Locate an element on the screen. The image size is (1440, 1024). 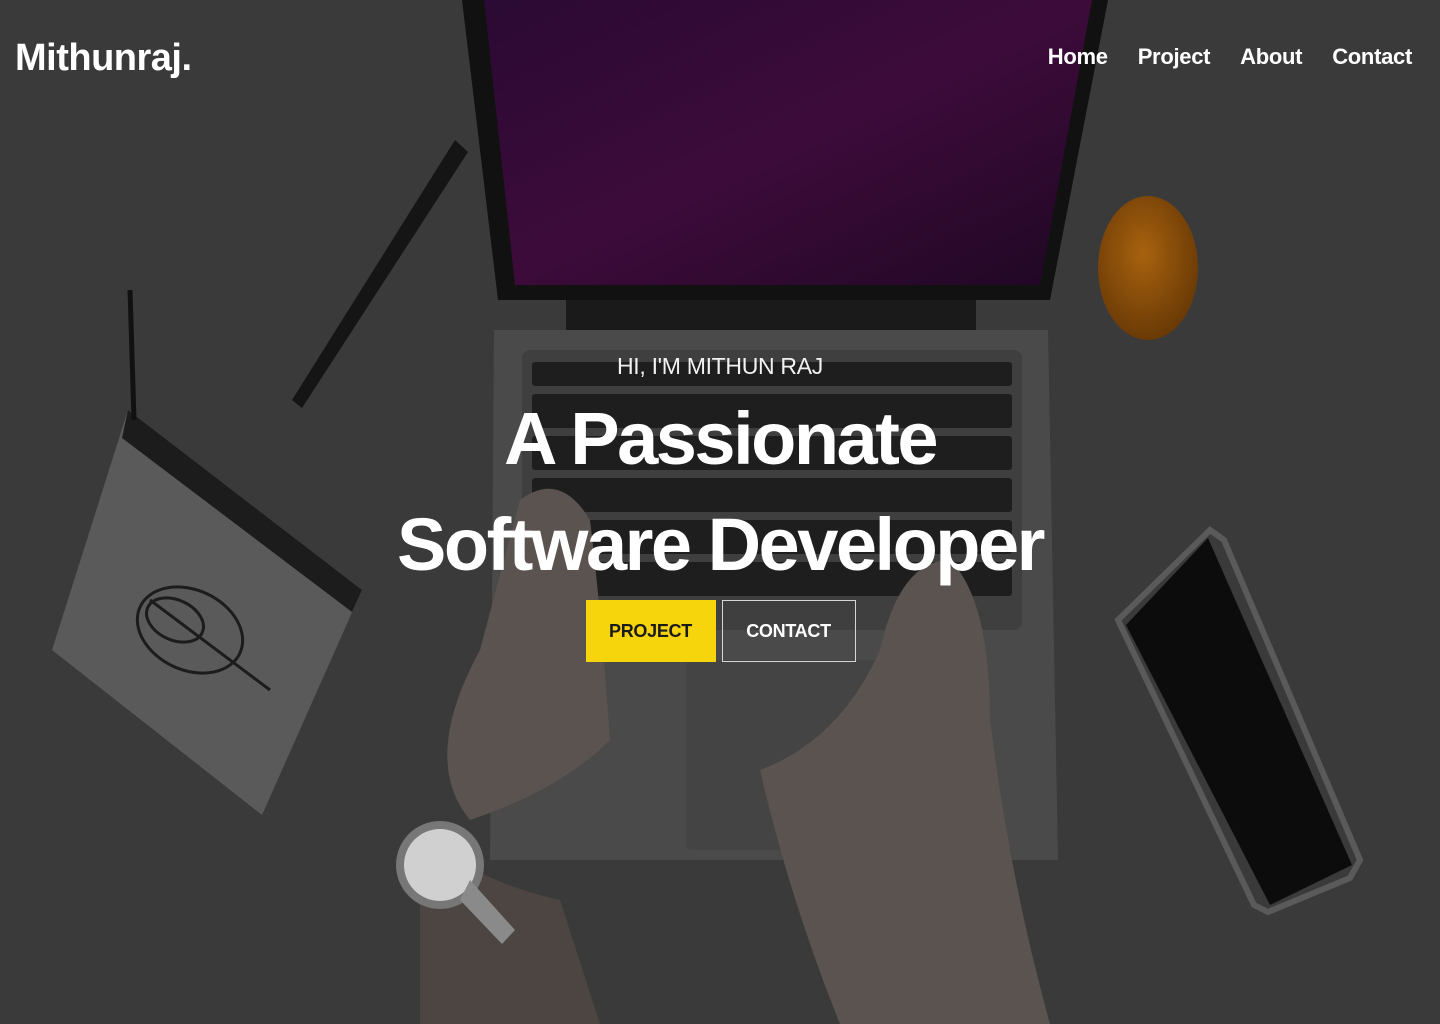
nav-item-project: Project is located at coordinates (1174, 57).